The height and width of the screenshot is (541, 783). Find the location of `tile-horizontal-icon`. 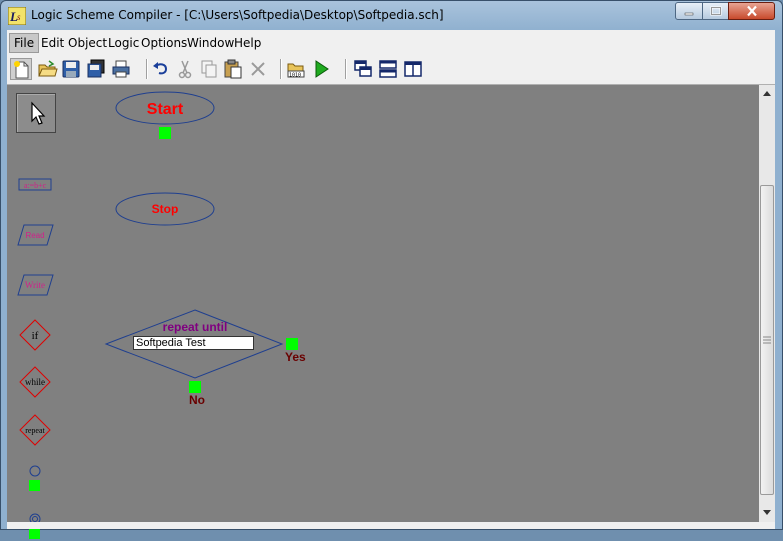

tile-horizontal-icon is located at coordinates (388, 69).